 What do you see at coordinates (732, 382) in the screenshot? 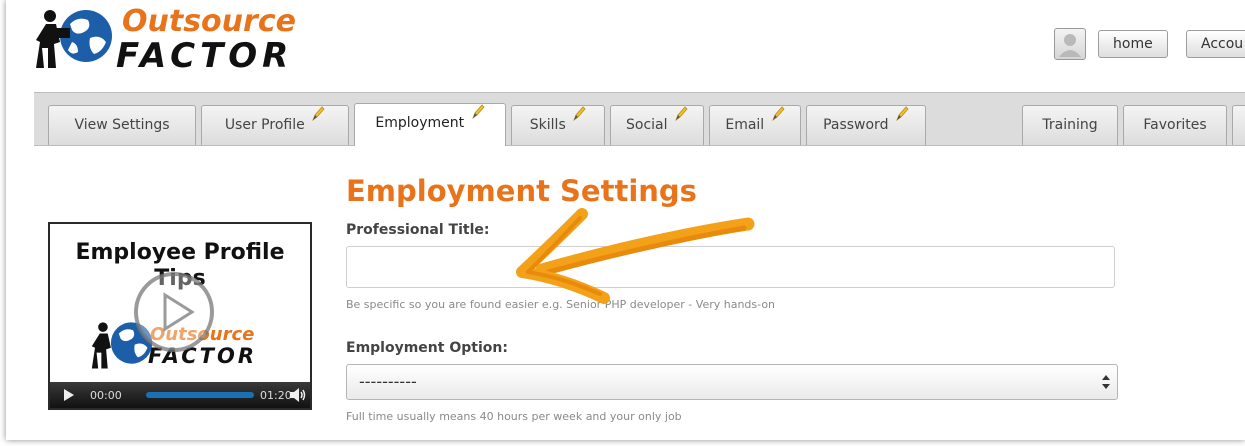
I see `employment-option-select: ----------` at bounding box center [732, 382].